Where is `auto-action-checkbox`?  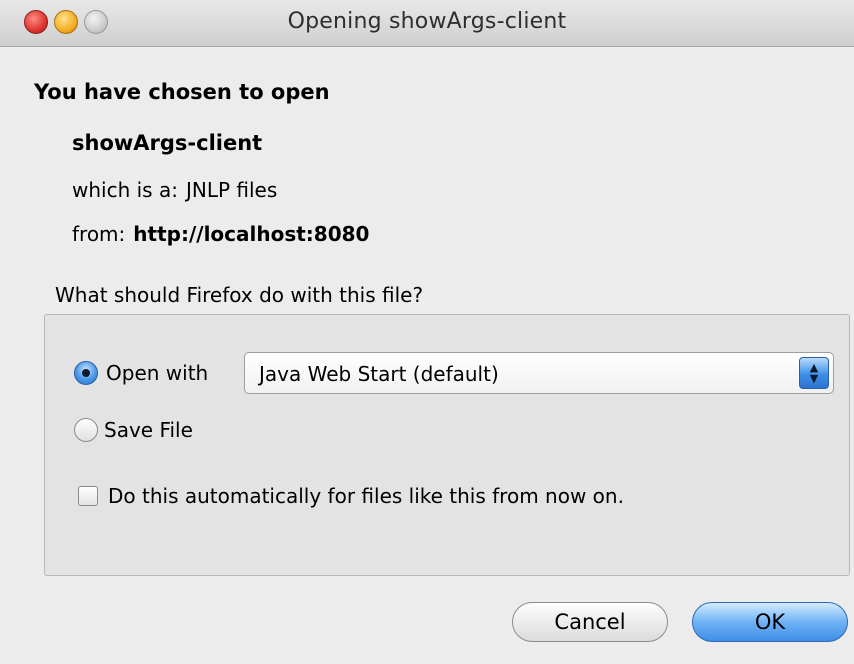 auto-action-checkbox is located at coordinates (88, 496).